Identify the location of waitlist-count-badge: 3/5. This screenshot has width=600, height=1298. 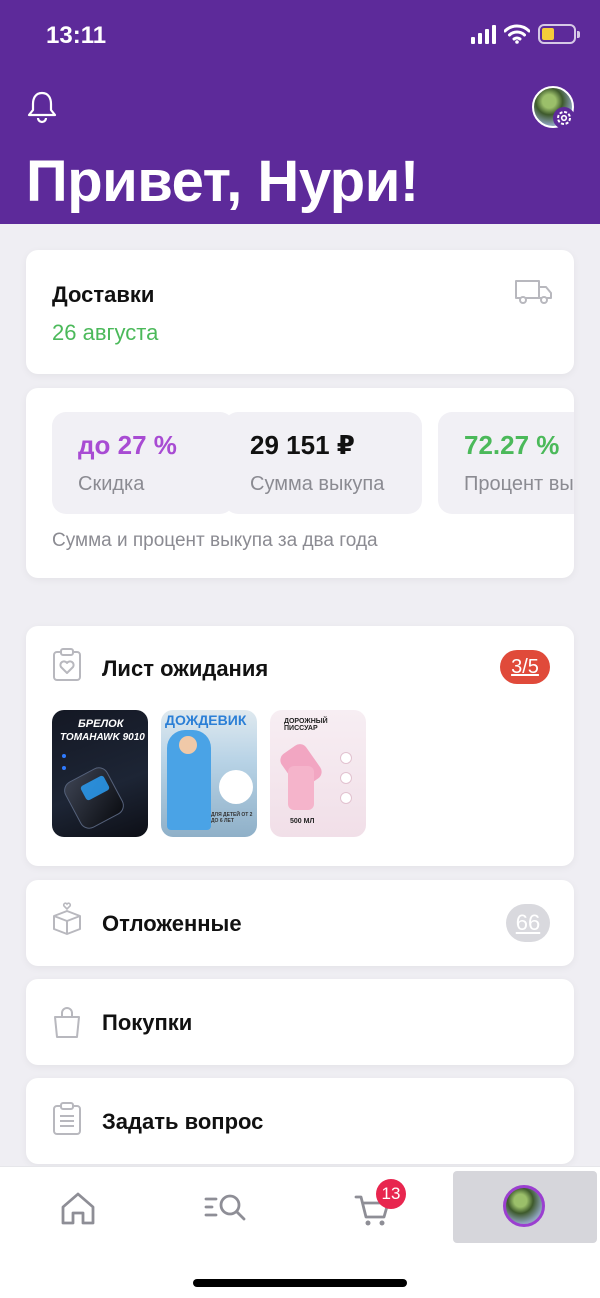
(525, 667).